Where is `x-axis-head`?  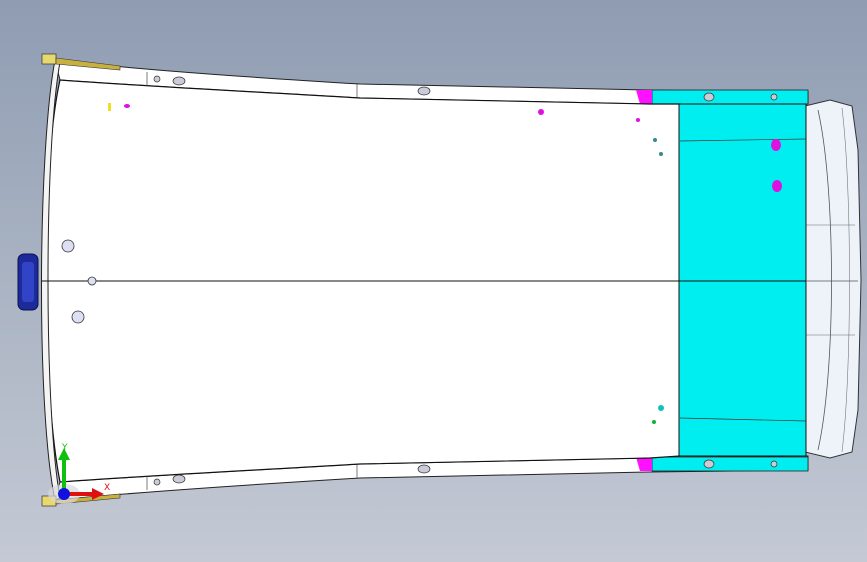
x-axis-head is located at coordinates (98, 494).